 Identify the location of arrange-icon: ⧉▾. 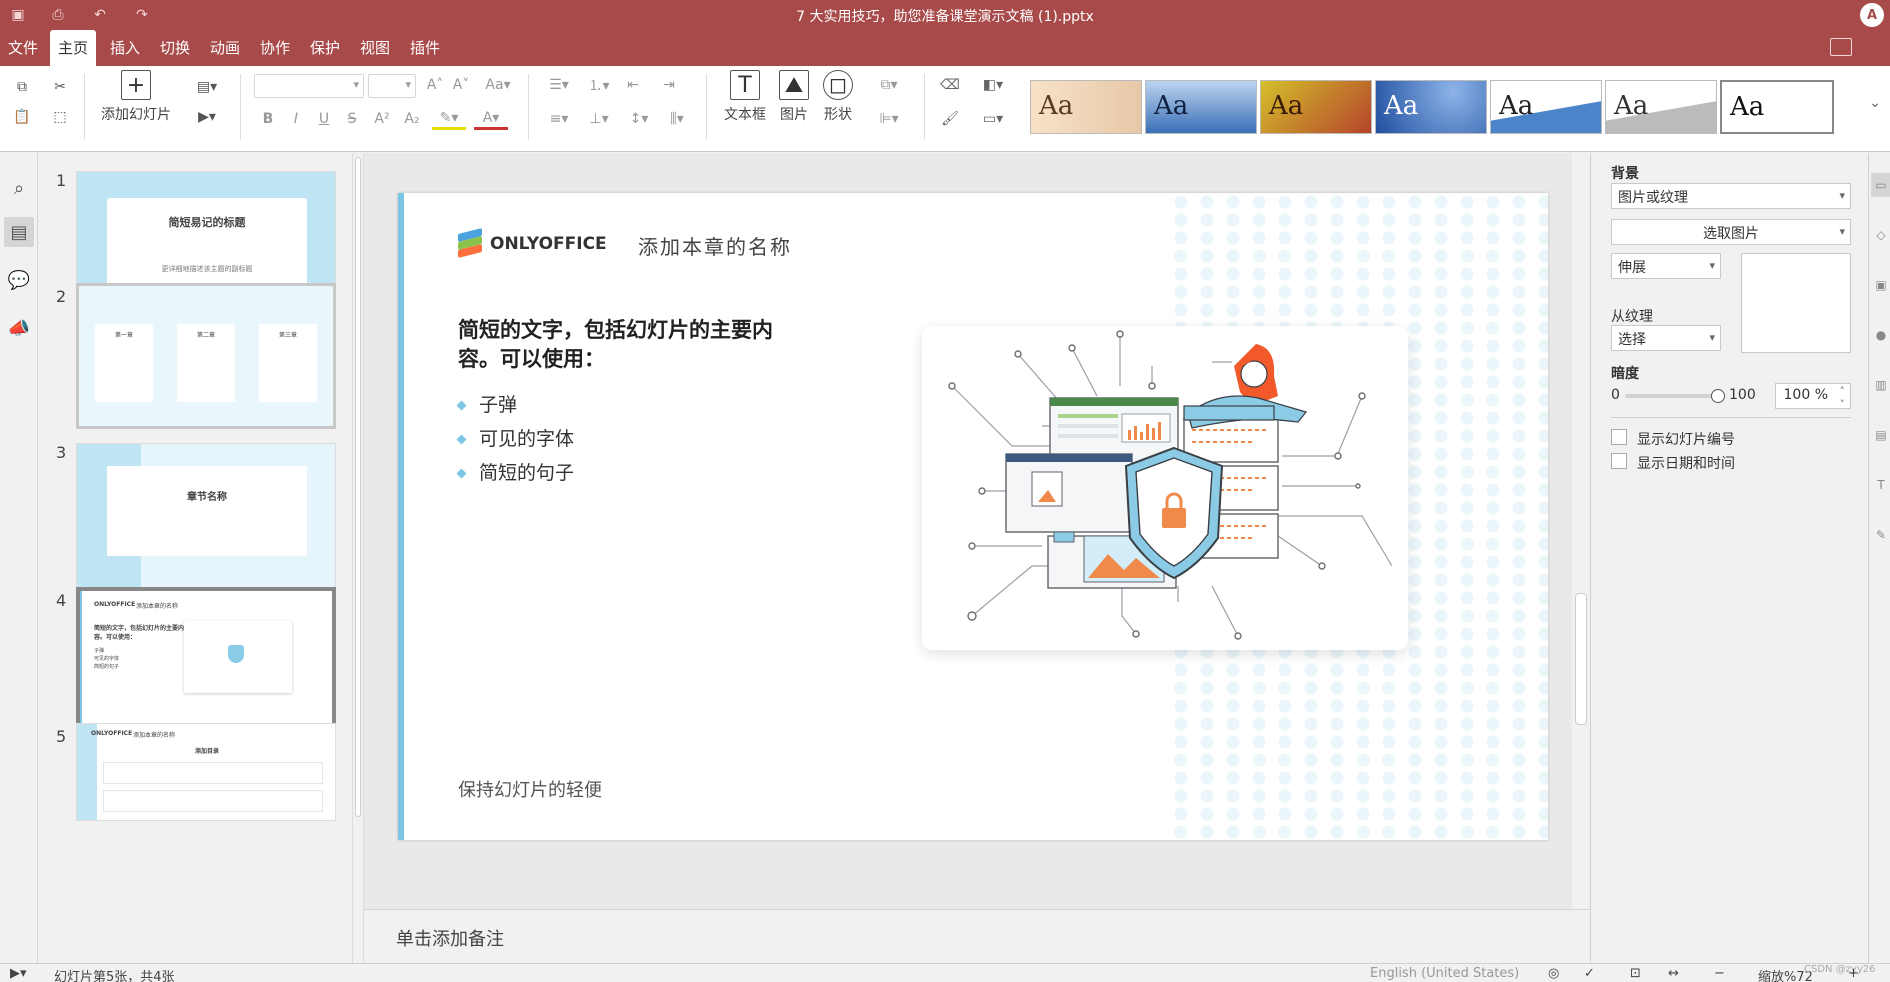
(889, 85).